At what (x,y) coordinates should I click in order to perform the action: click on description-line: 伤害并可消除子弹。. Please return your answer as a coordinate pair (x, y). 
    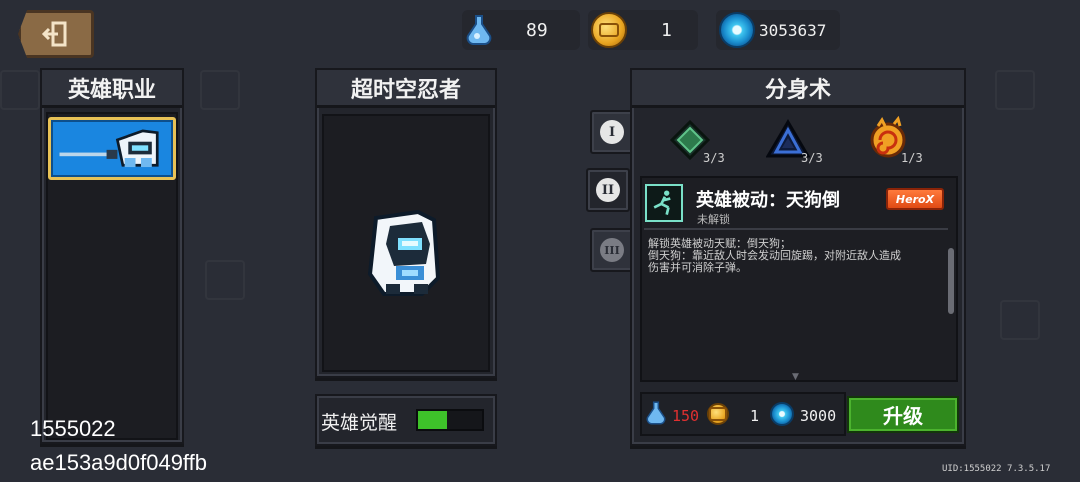
    Looking at the image, I should click on (697, 267).